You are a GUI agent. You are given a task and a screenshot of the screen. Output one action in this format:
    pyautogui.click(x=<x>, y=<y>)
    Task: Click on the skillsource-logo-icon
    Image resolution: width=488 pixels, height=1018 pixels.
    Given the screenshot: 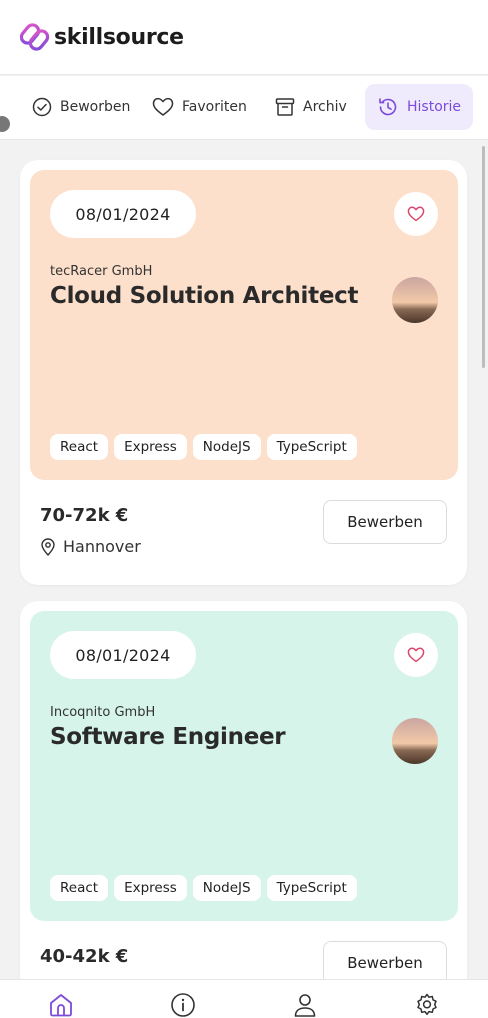 What is the action you would take?
    pyautogui.click(x=35, y=37)
    